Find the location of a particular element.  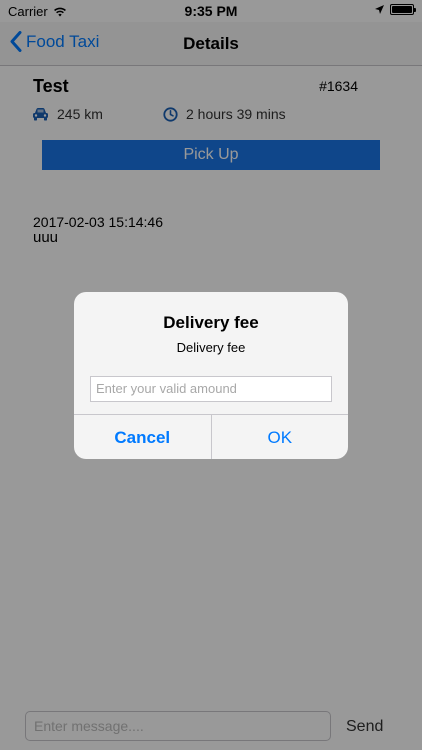

alert-message: Delivery fee is located at coordinates (211, 347).